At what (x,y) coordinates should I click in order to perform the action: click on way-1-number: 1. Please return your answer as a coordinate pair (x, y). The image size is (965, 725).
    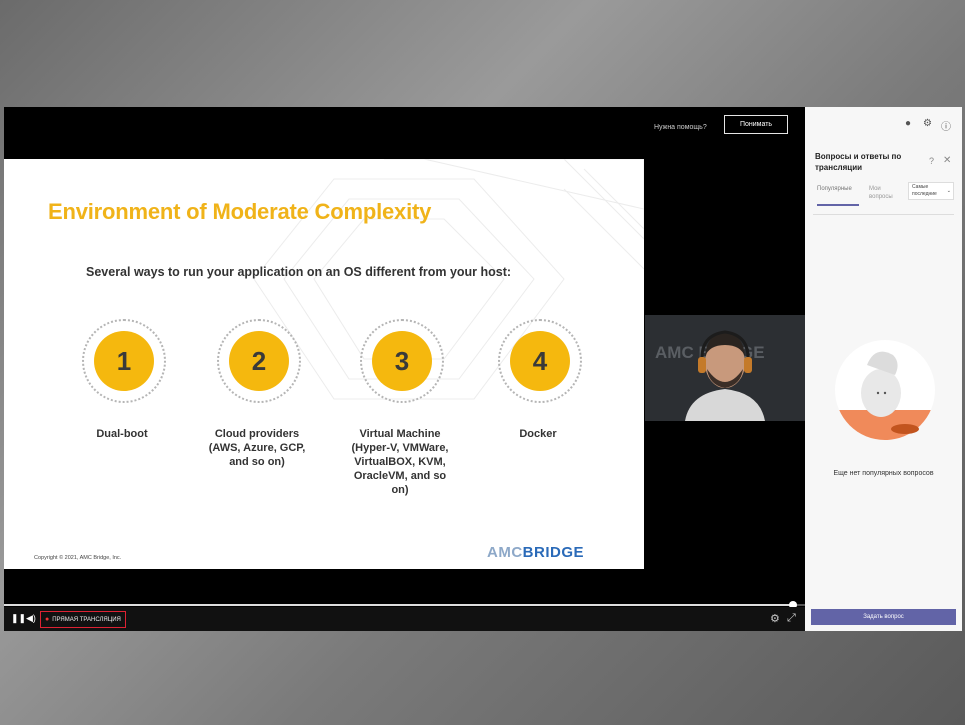
    Looking at the image, I should click on (124, 361).